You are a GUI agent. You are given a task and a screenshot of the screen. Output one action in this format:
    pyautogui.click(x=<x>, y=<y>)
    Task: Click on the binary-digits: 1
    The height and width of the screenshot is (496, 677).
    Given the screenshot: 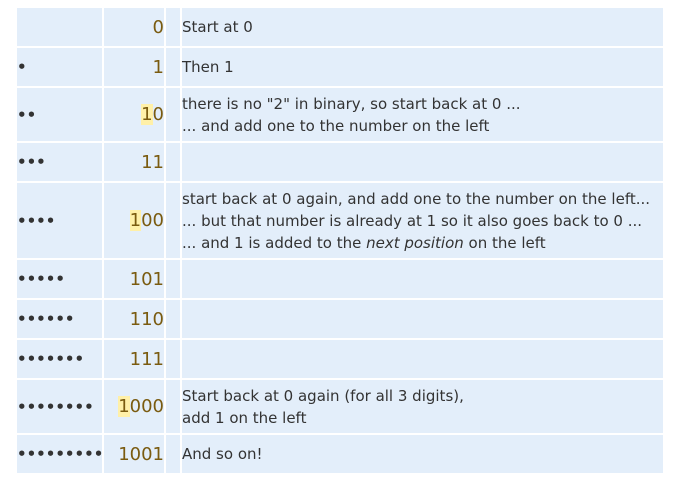 What is the action you would take?
    pyautogui.click(x=158, y=67)
    